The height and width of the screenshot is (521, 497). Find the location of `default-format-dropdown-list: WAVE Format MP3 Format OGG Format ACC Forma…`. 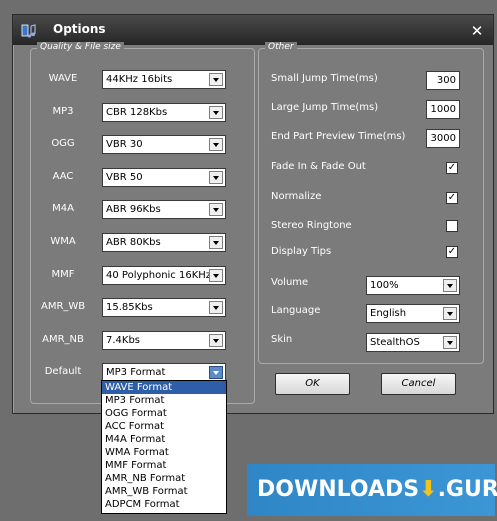

default-format-dropdown-list: WAVE Format MP3 Format OGG Format ACC Forma… is located at coordinates (164, 447).